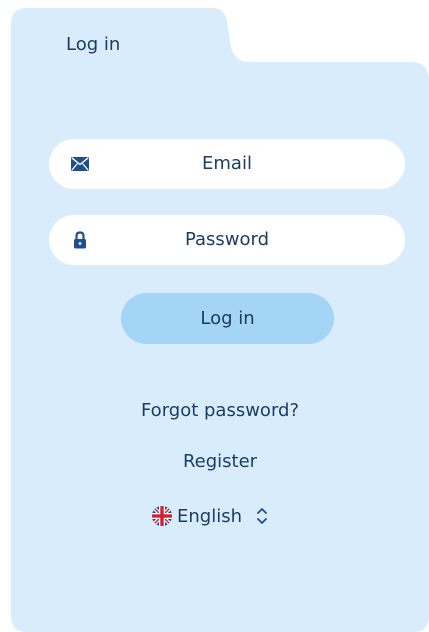 Image resolution: width=429 pixels, height=632 pixels. I want to click on email-field: Email, so click(227, 164).